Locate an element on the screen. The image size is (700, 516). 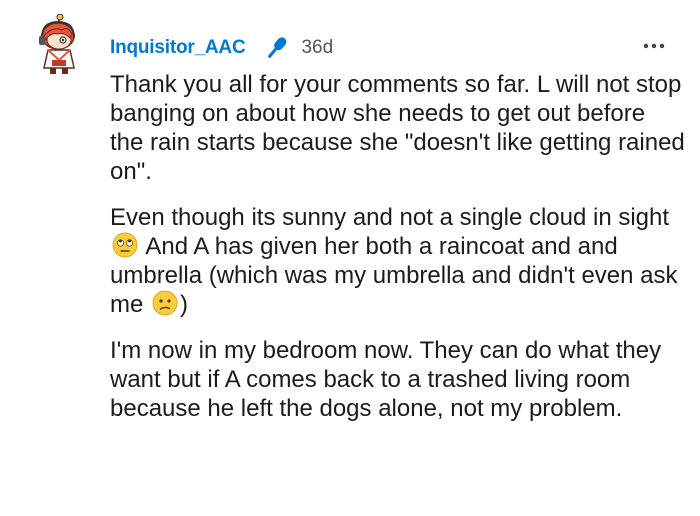
confused-face-emoji-icon is located at coordinates (165, 303).